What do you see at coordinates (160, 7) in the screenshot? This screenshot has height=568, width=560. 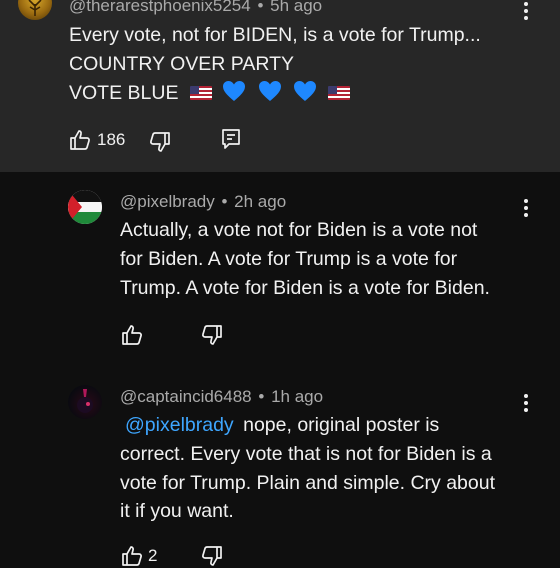 I see `username: @therarestphoenix5254` at bounding box center [160, 7].